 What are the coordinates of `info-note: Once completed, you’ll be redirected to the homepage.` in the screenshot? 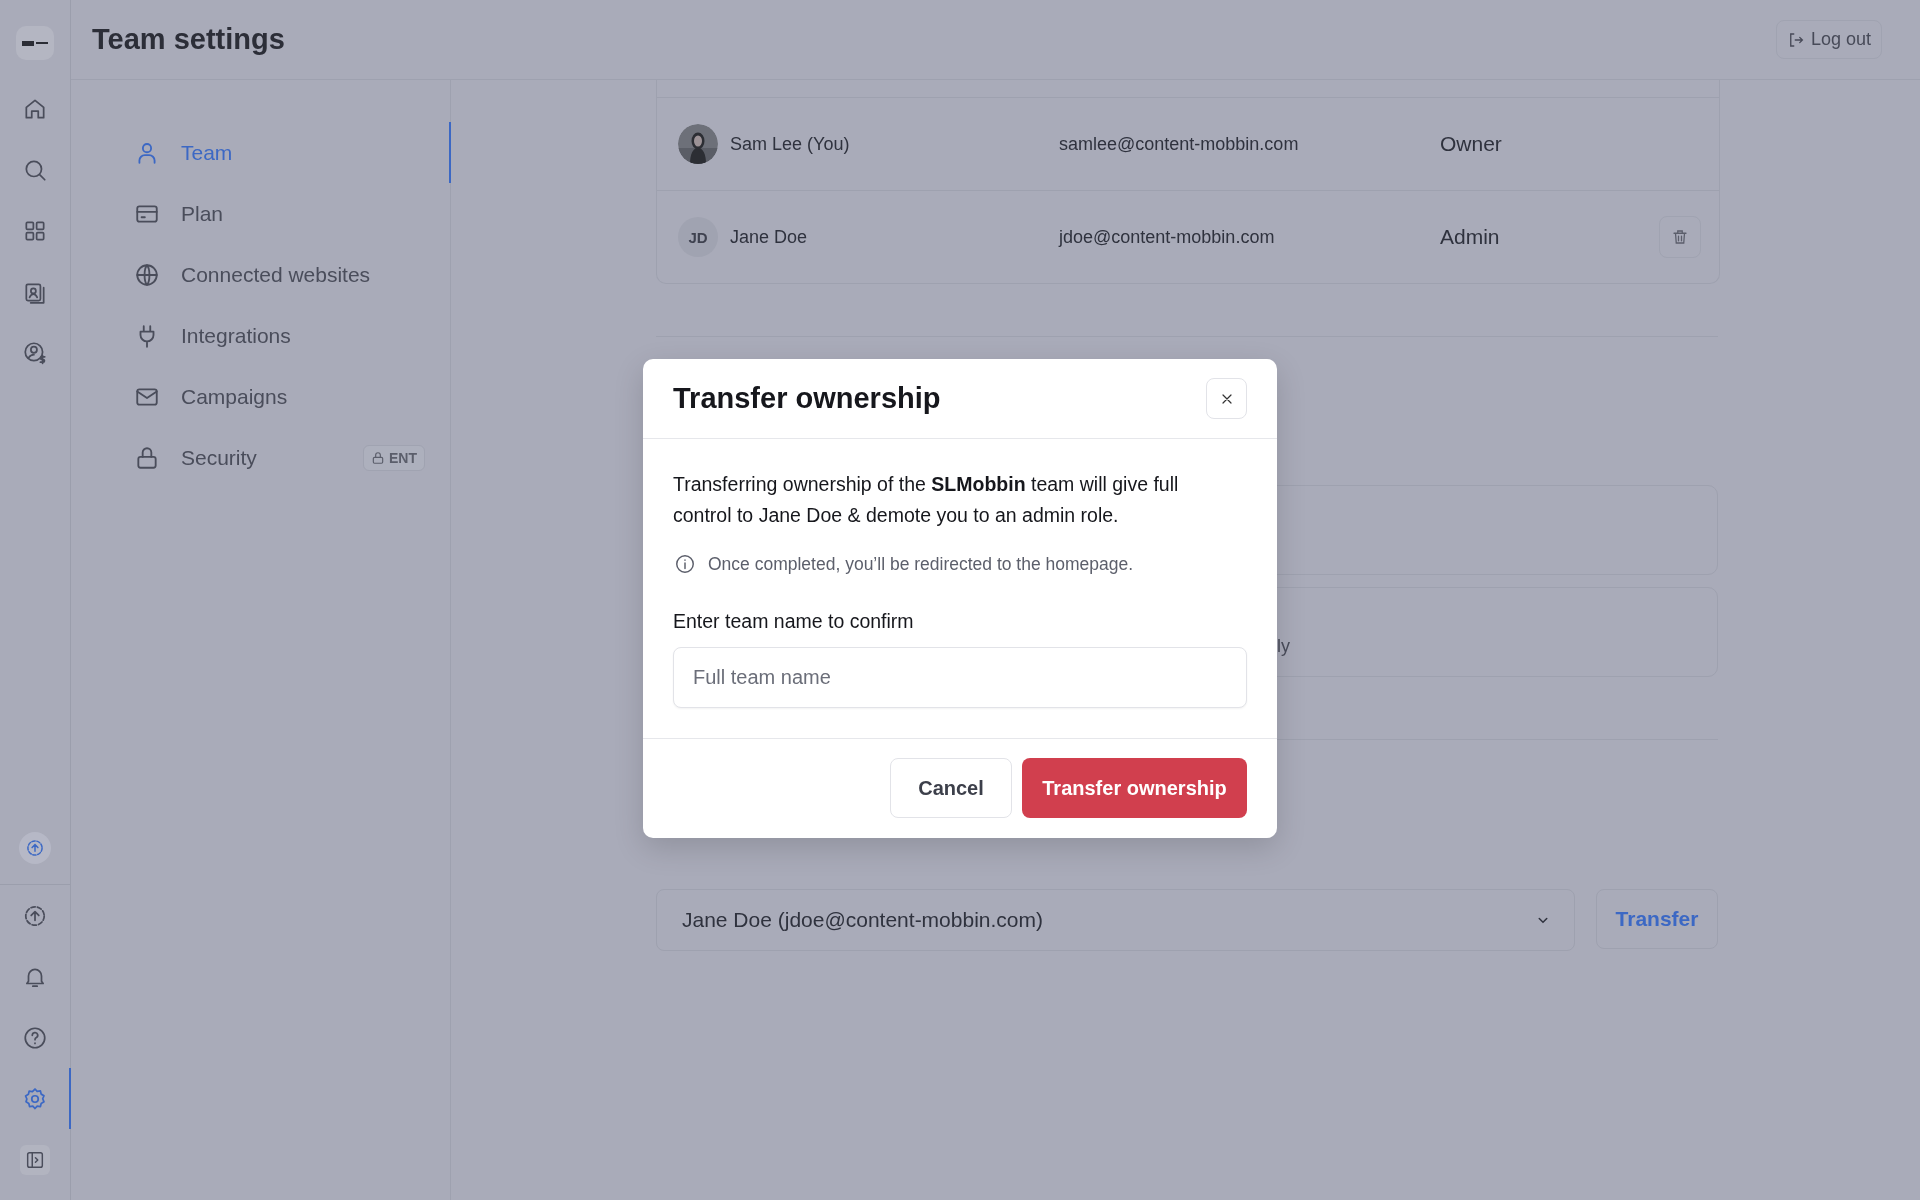 It's located at (921, 564).